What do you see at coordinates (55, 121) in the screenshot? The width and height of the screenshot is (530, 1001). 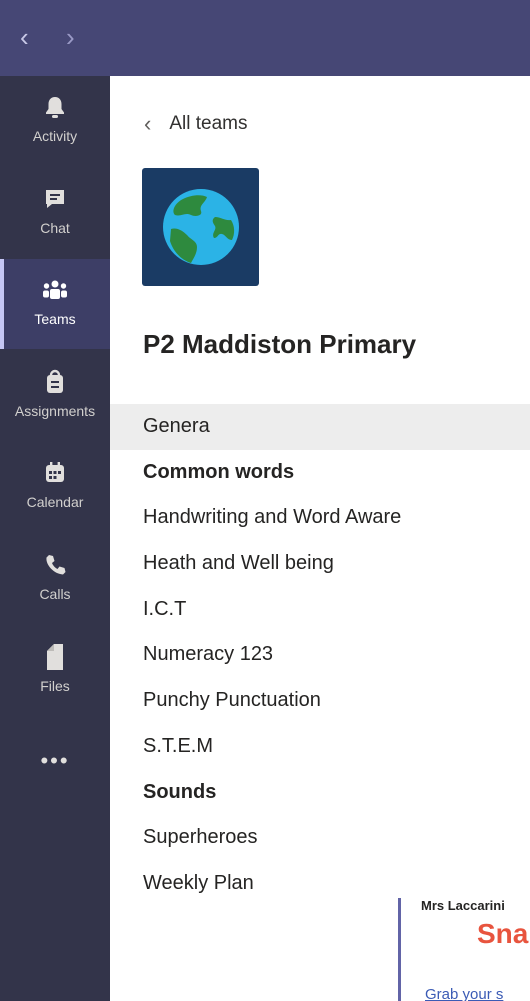 I see `rail-item-activity: Activity` at bounding box center [55, 121].